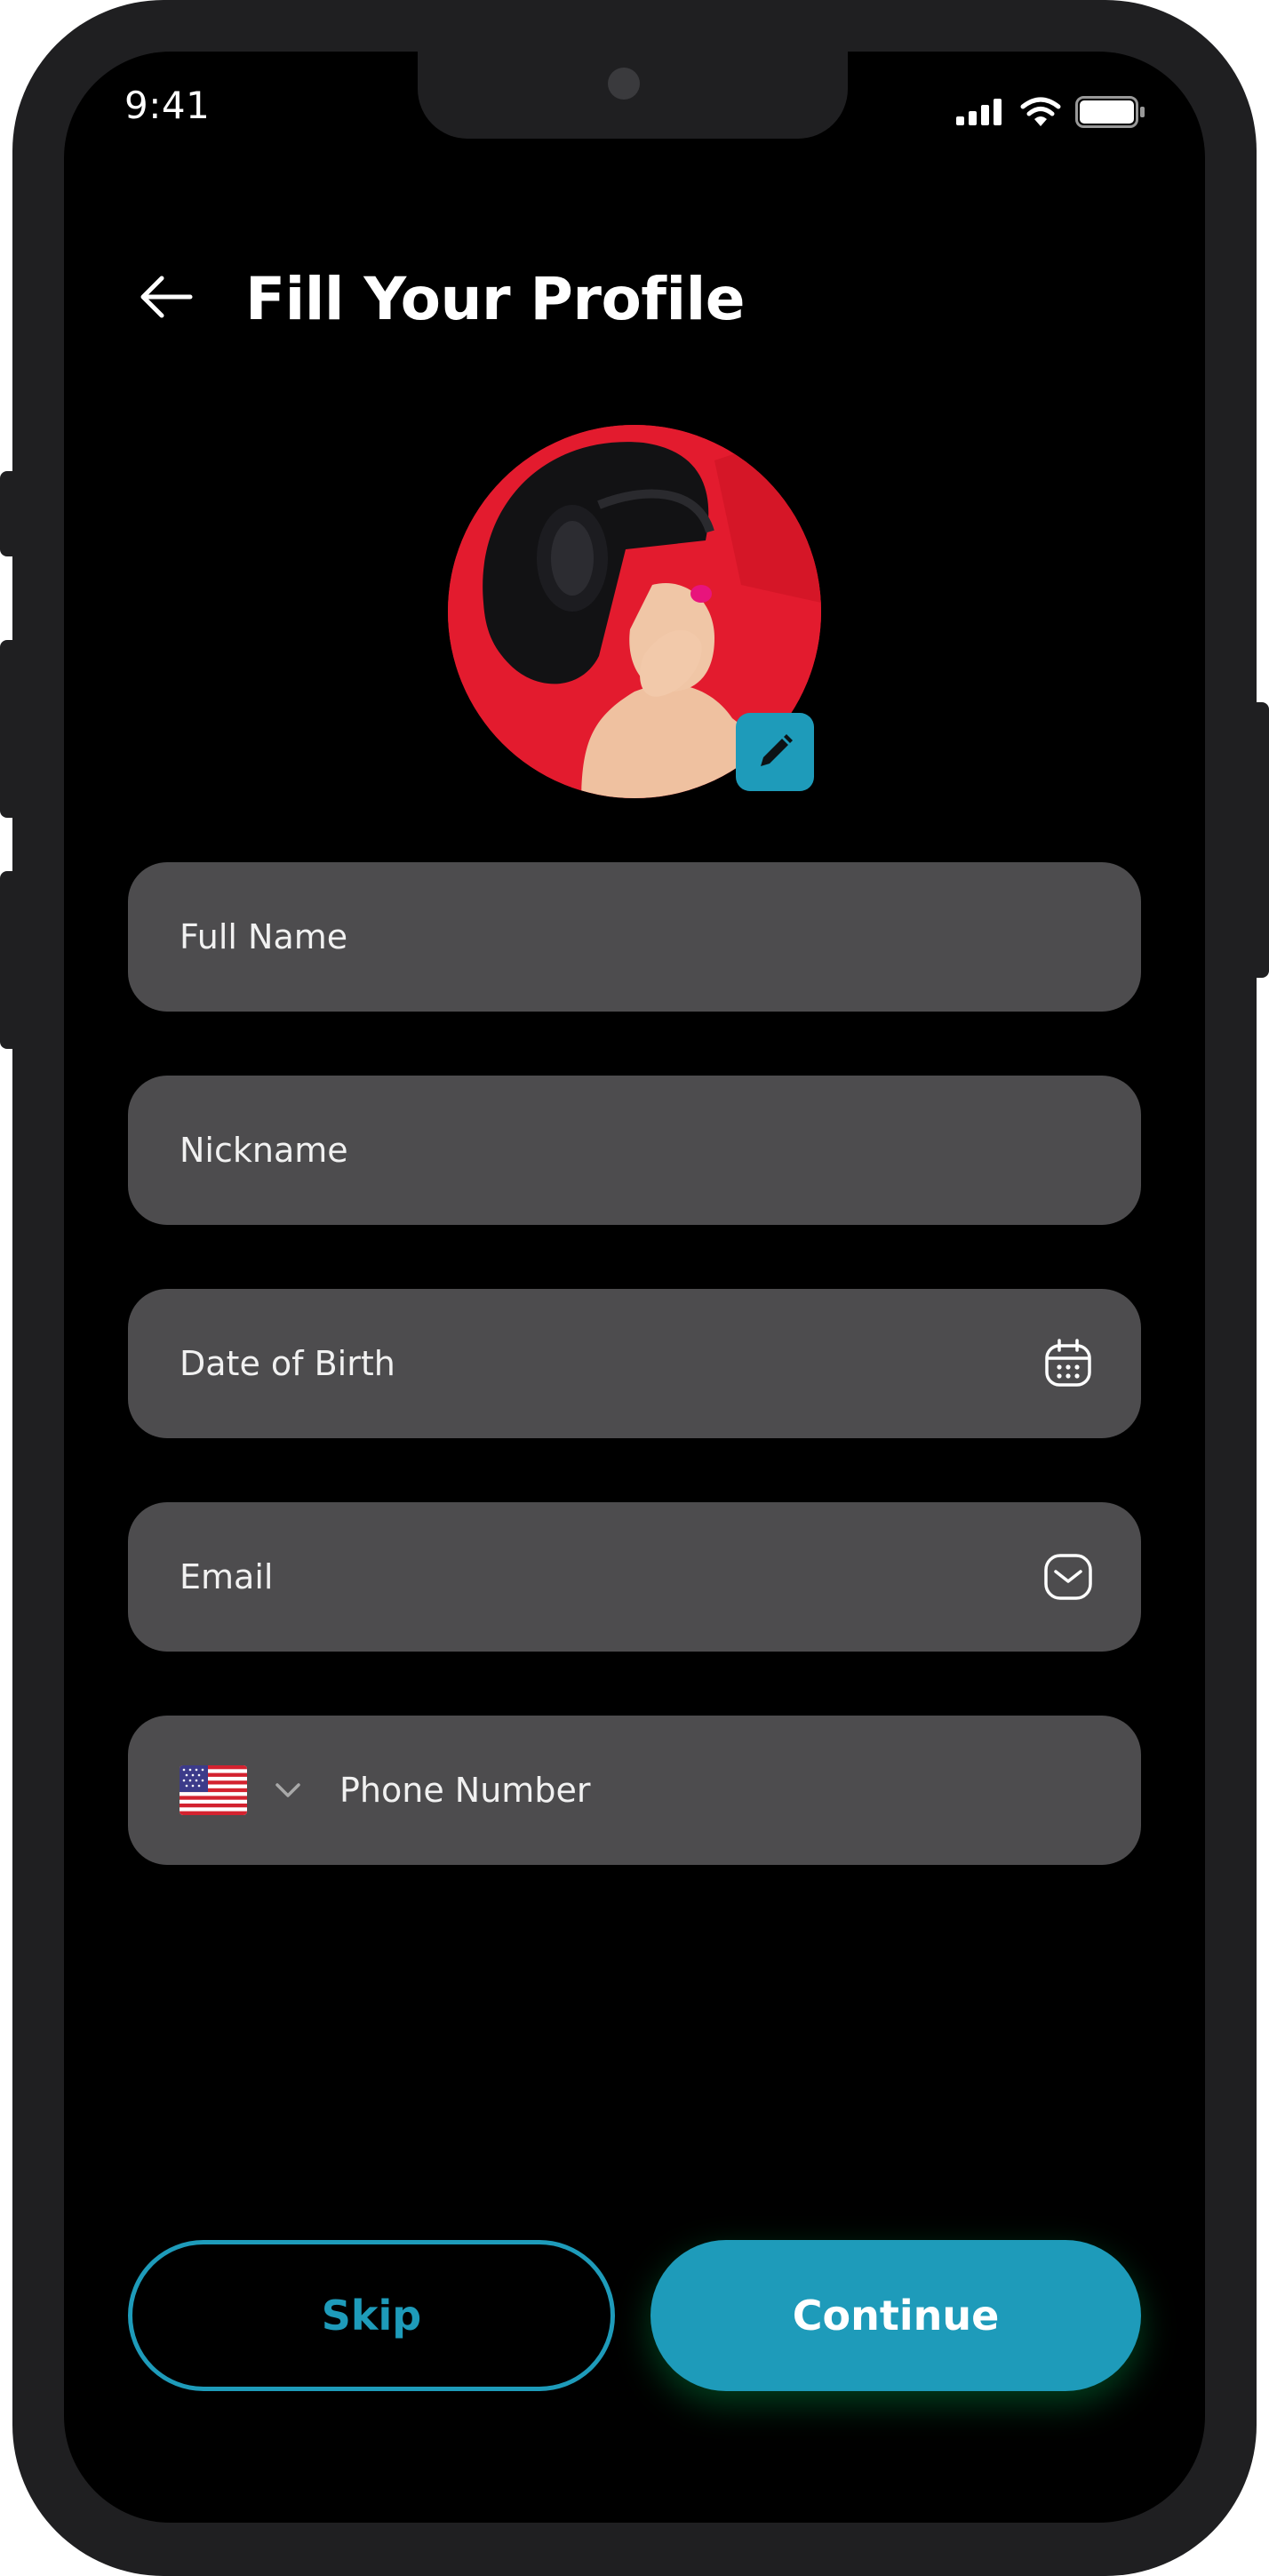 The height and width of the screenshot is (2576, 1269). I want to click on full-name-field: Full Name, so click(634, 937).